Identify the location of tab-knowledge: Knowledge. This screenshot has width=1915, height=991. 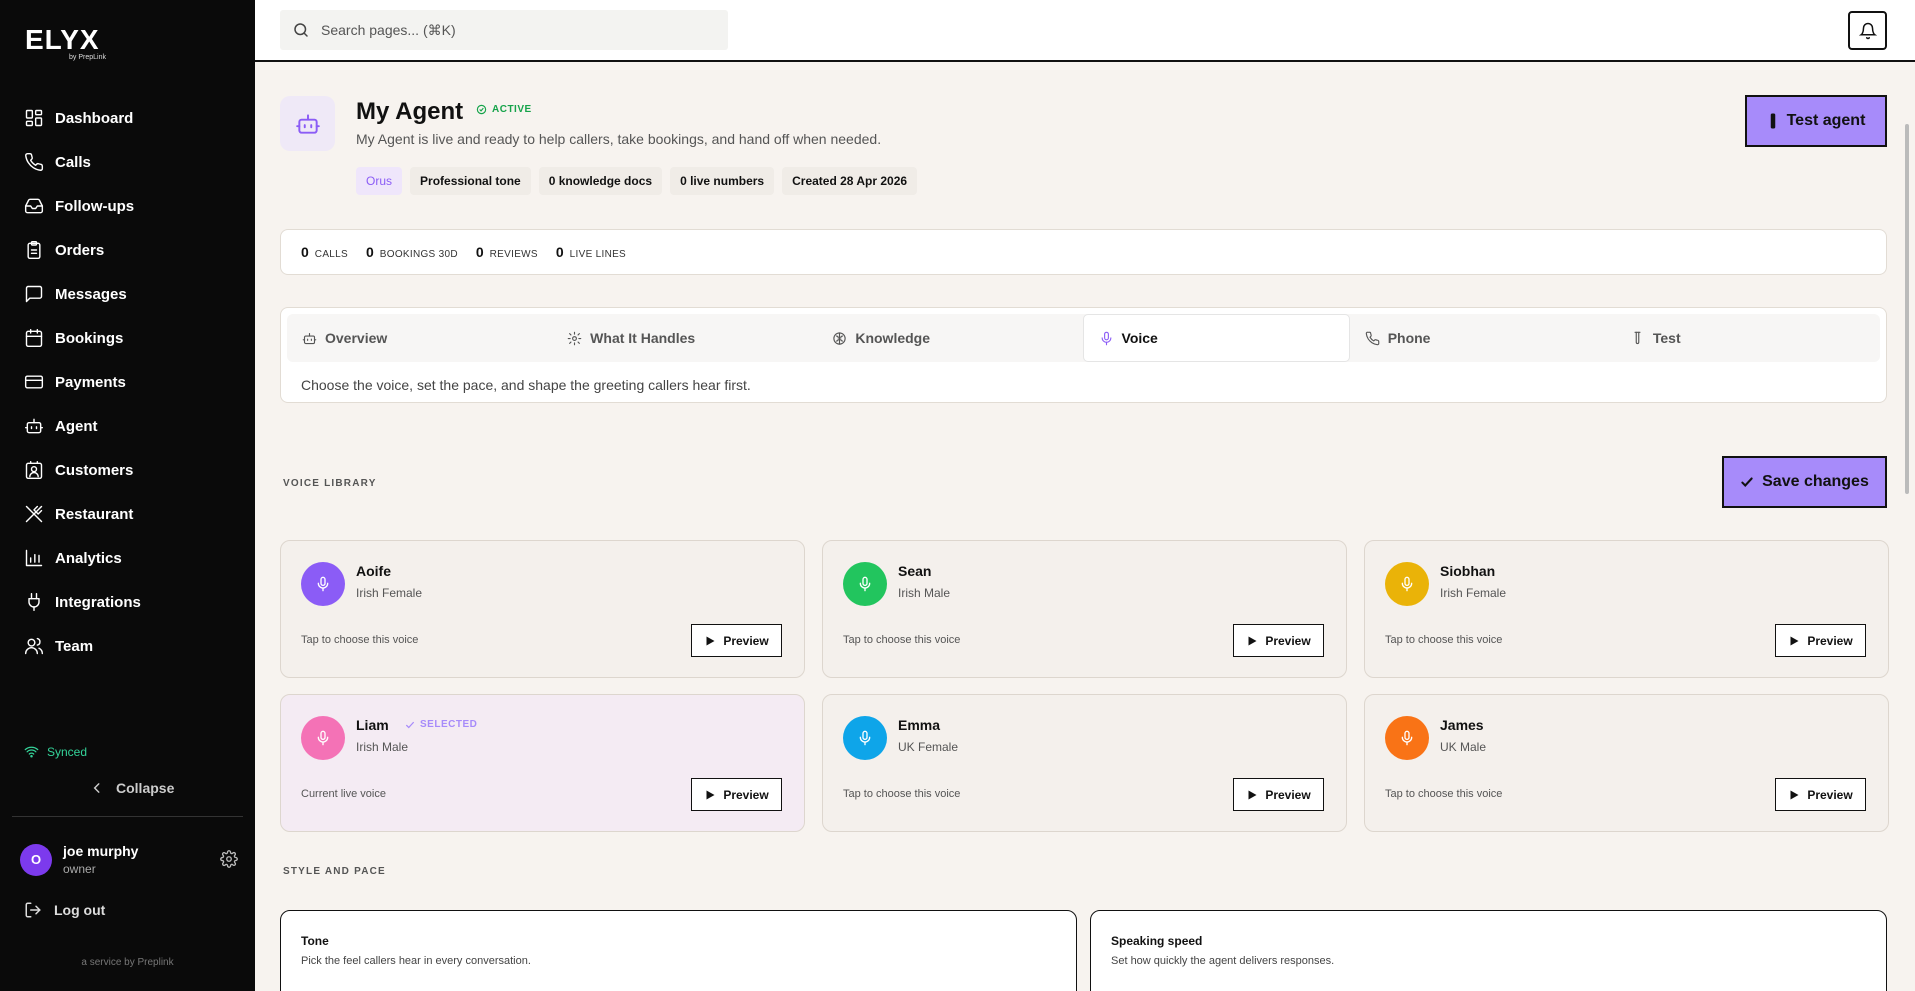
(949, 338).